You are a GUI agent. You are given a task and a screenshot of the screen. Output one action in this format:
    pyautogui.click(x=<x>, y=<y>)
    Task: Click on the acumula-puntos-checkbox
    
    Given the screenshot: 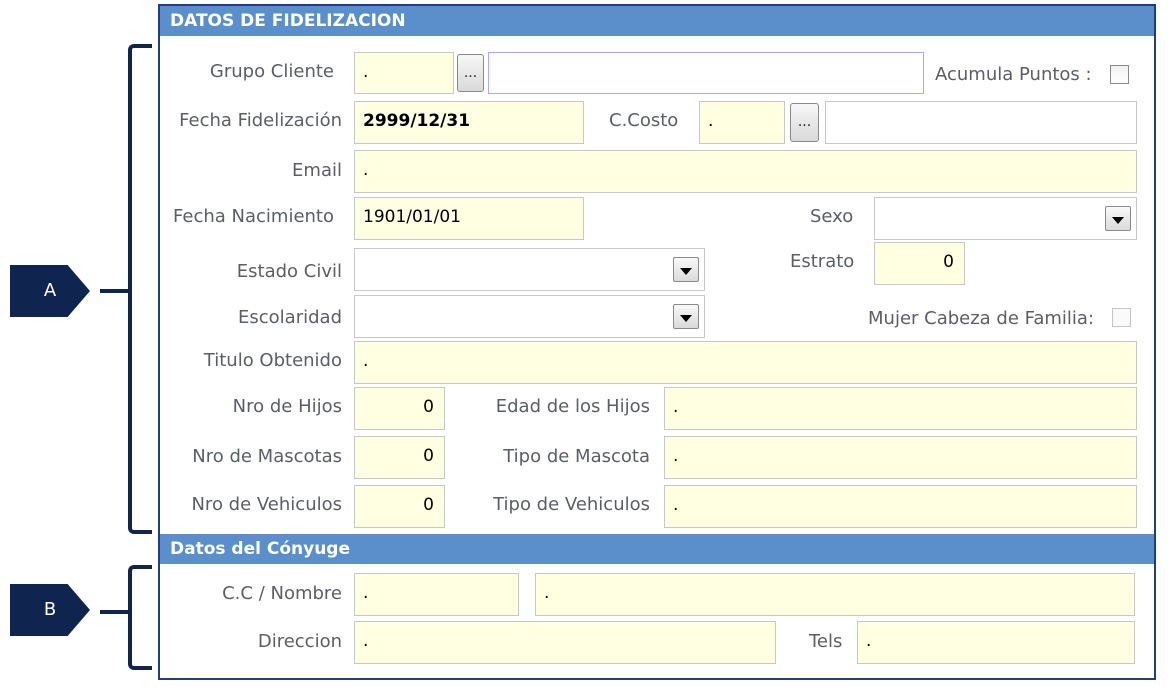 What is the action you would take?
    pyautogui.click(x=1119, y=74)
    